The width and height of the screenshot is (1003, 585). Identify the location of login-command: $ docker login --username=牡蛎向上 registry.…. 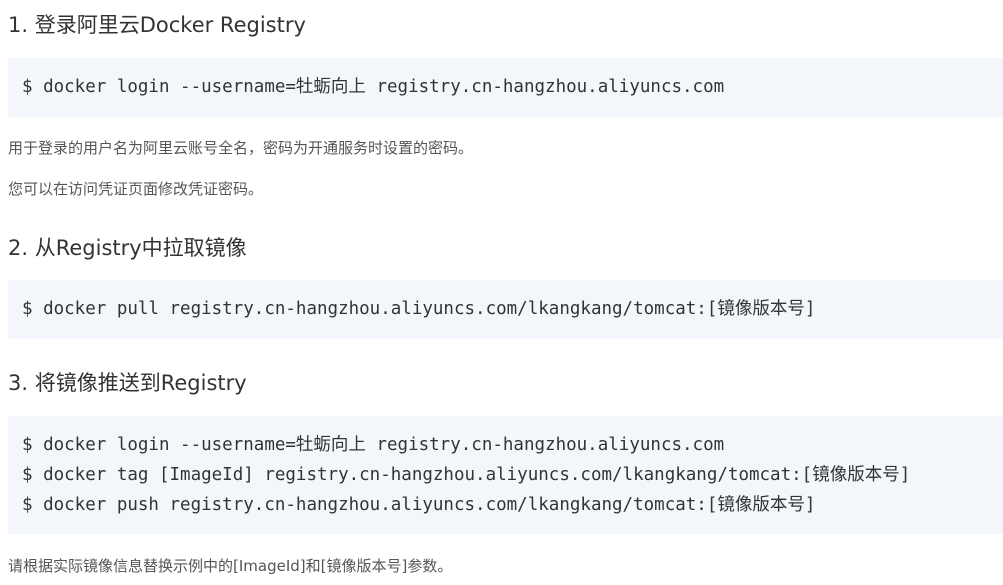
(505, 87).